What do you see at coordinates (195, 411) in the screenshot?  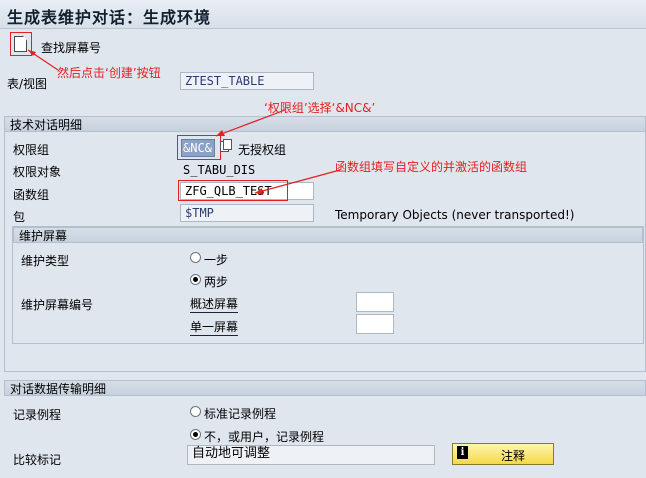 I see `radio-standard-routine` at bounding box center [195, 411].